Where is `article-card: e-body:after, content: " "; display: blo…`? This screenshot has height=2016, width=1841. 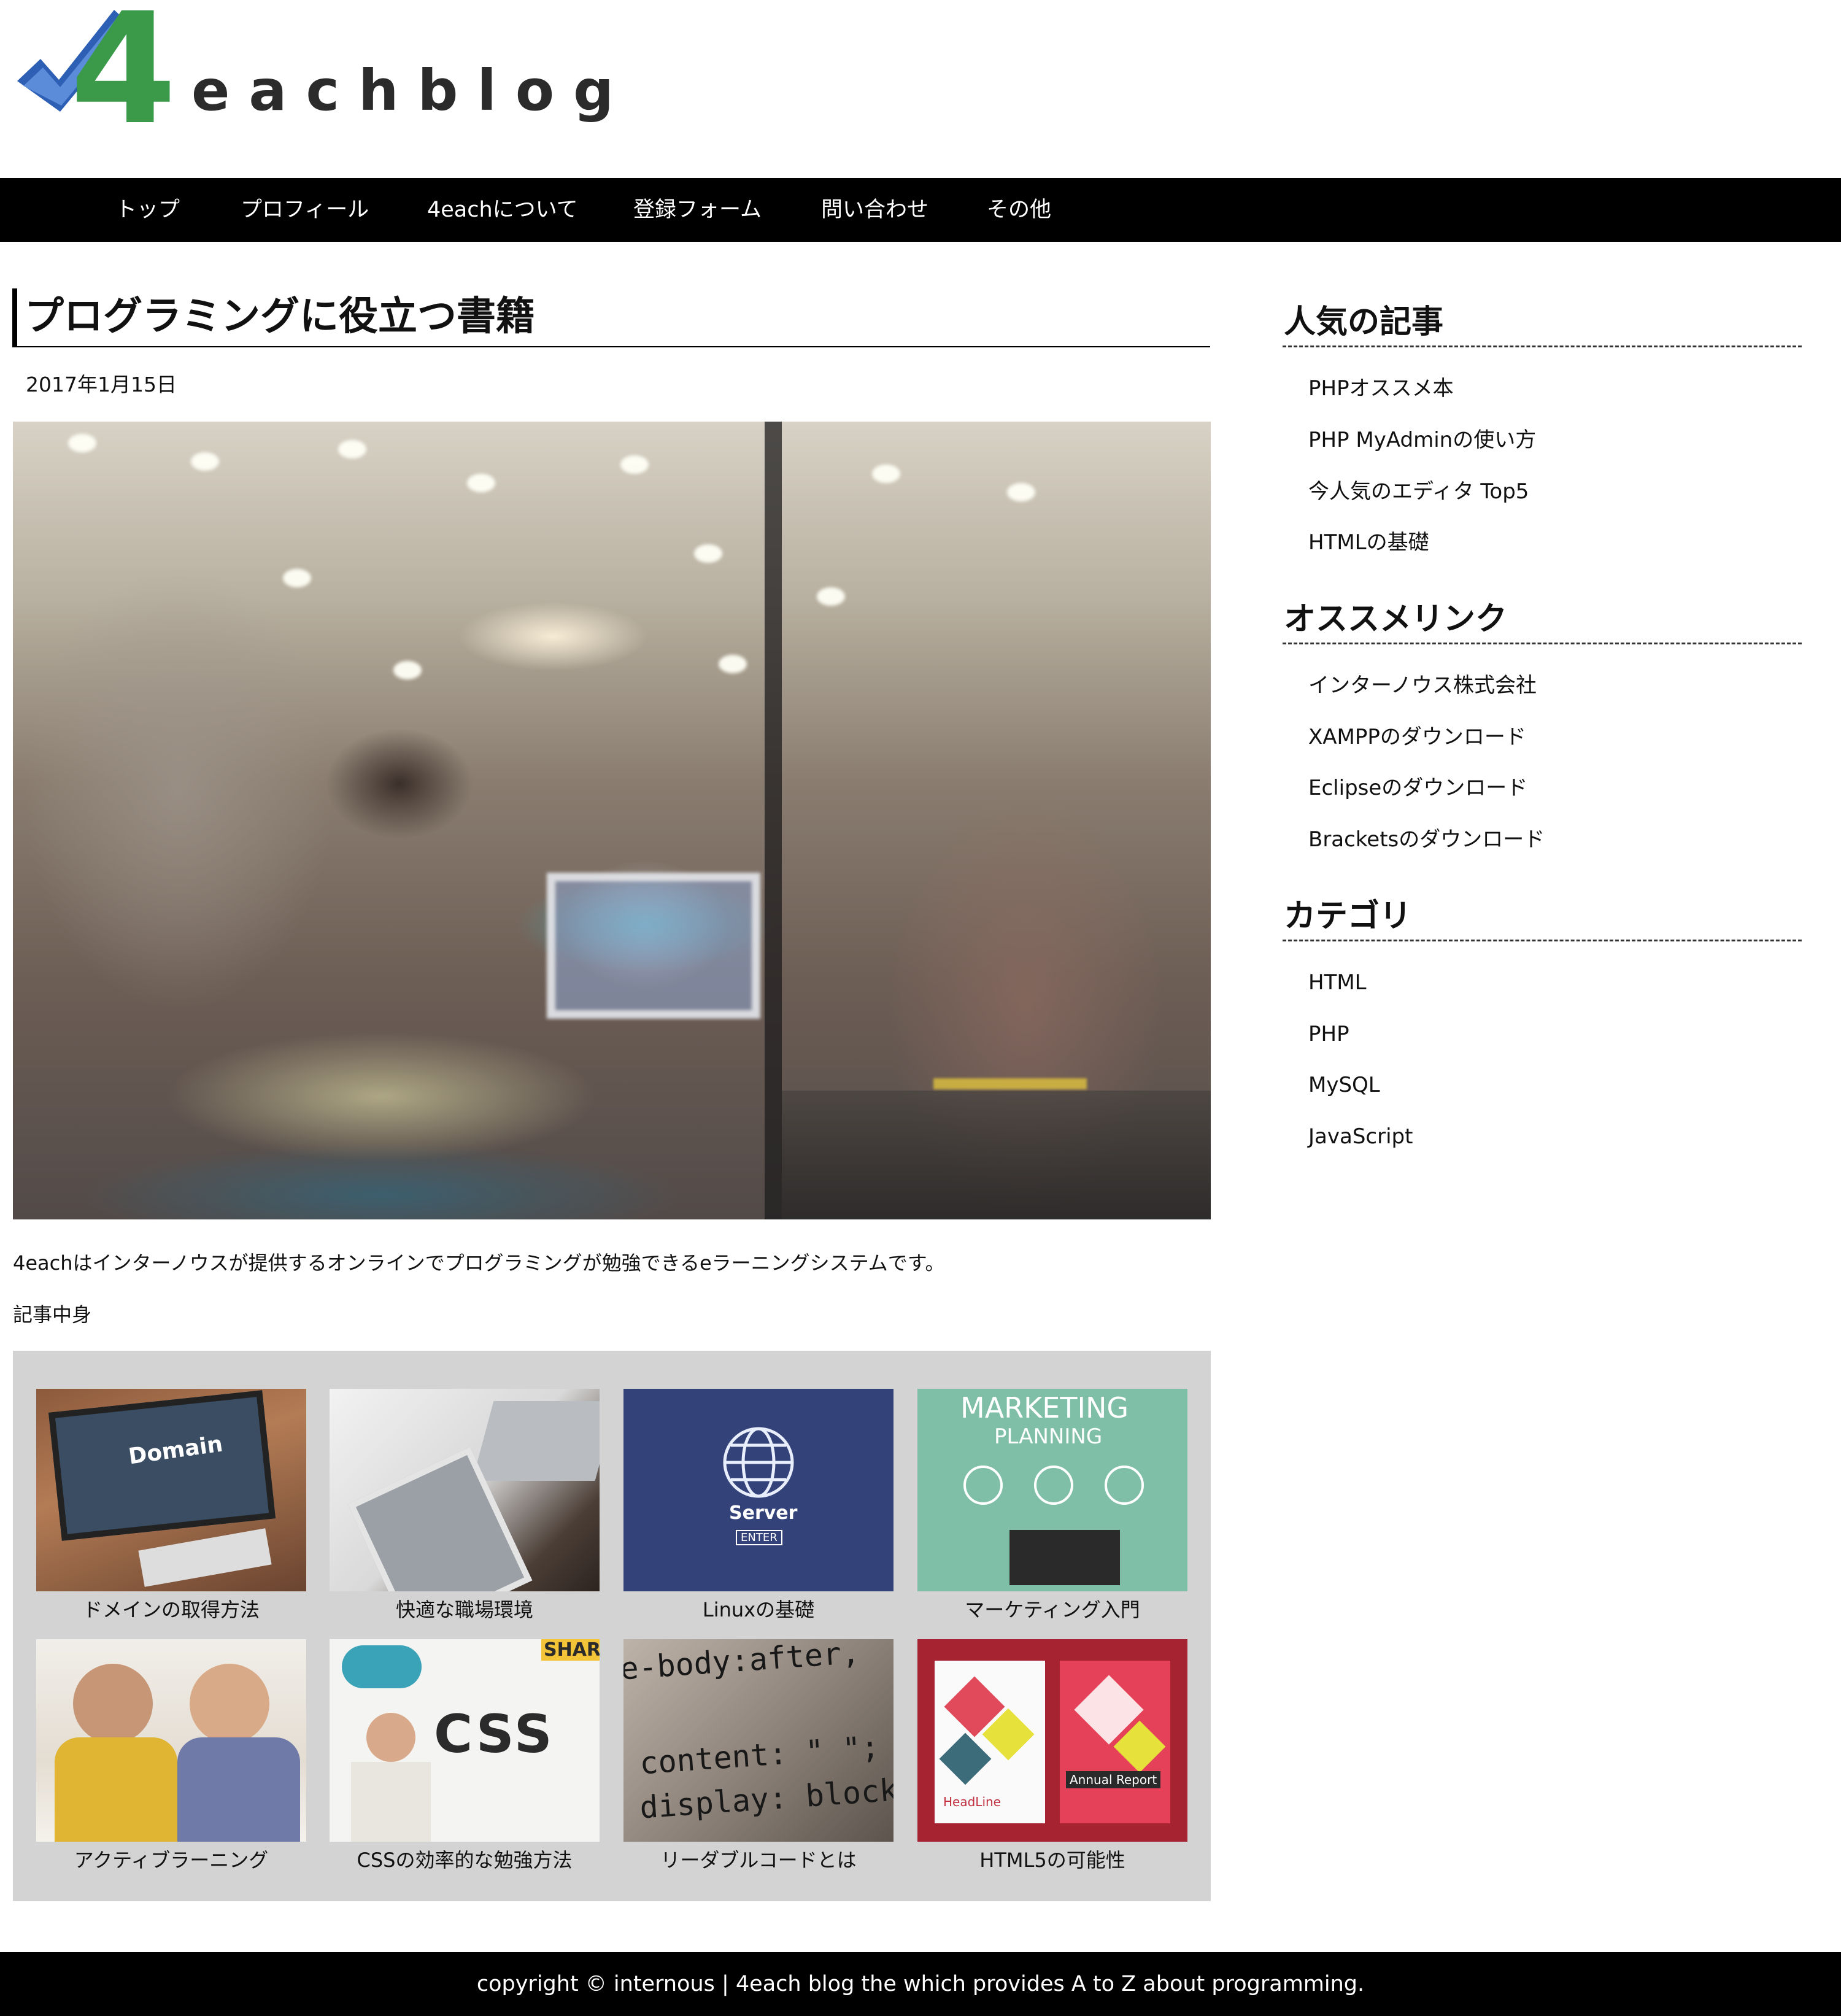 article-card: e-body:after, content: " "; display: blo… is located at coordinates (758, 1762).